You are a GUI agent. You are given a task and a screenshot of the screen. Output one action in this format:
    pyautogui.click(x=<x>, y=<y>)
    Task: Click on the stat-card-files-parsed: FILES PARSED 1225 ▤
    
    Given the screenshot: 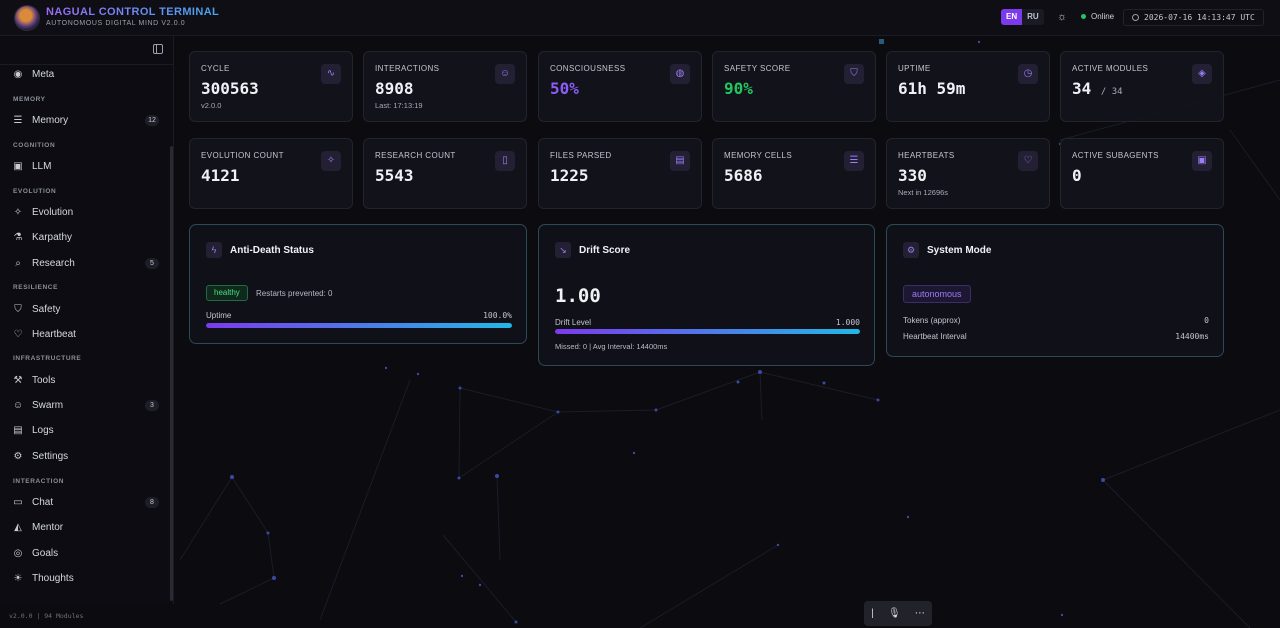 What is the action you would take?
    pyautogui.click(x=620, y=173)
    